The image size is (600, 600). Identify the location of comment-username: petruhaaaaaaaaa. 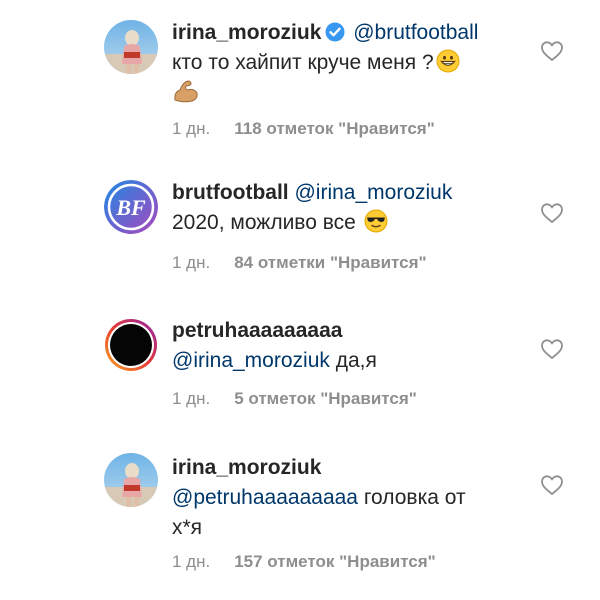
(257, 330).